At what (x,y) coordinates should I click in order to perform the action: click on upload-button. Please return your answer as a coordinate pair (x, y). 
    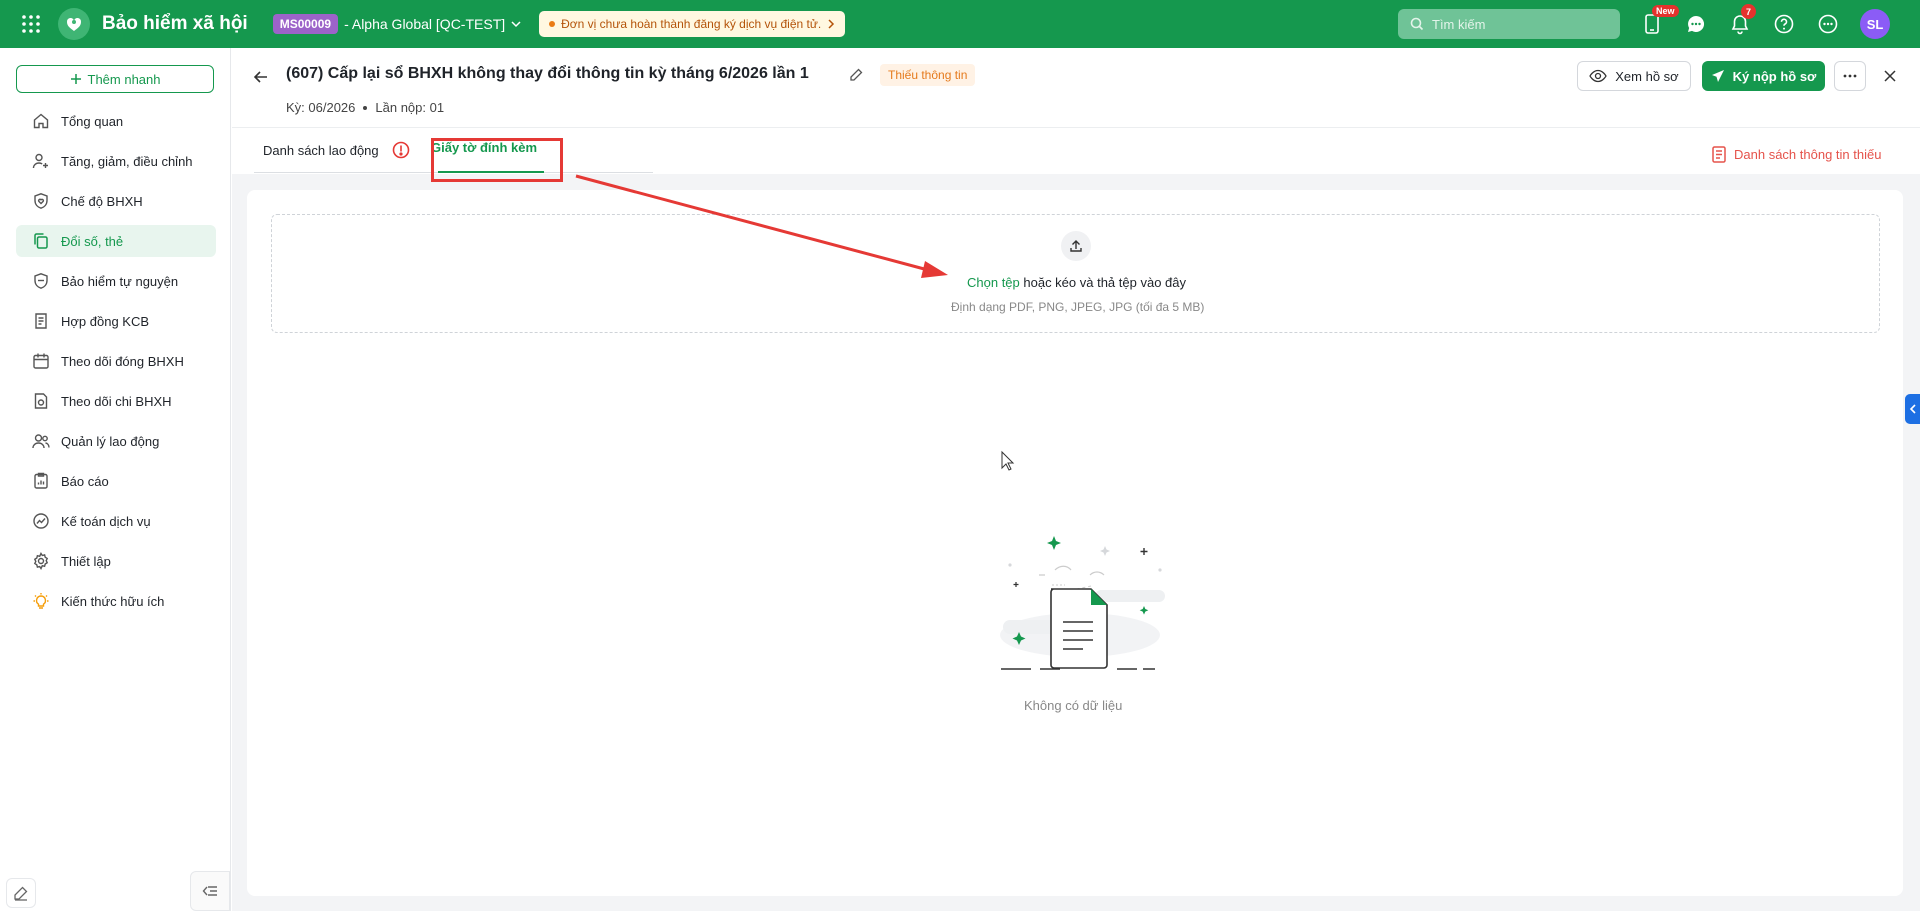
    Looking at the image, I should click on (1076, 246).